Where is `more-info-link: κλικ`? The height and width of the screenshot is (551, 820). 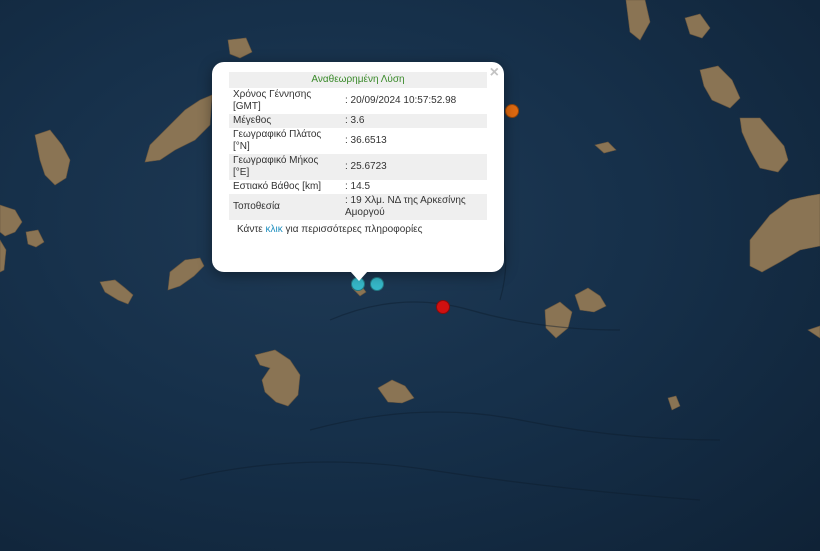 more-info-link: κλικ is located at coordinates (274, 229).